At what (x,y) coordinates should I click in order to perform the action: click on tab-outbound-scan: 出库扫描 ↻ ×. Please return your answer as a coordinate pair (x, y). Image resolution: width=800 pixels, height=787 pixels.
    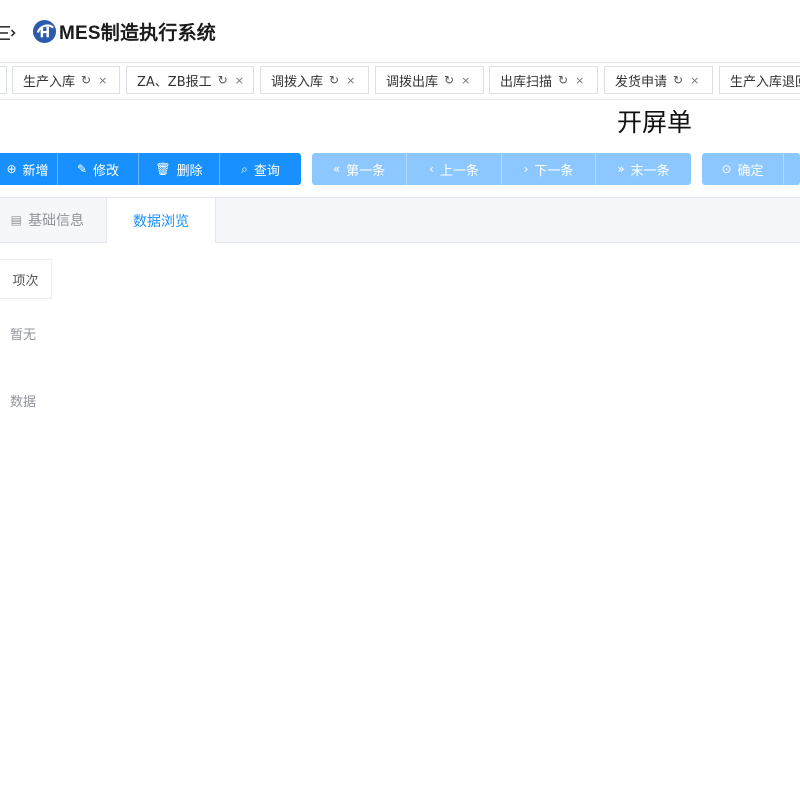
    Looking at the image, I should click on (543, 80).